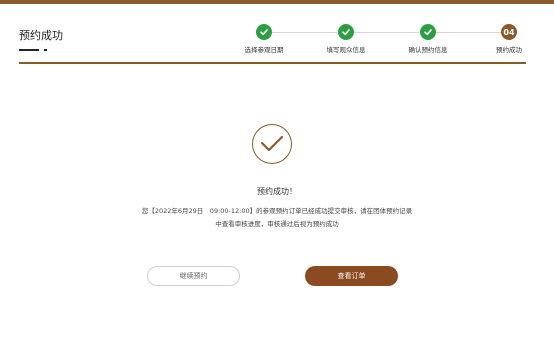 The width and height of the screenshot is (554, 358). What do you see at coordinates (272, 63) in the screenshot?
I see `header-divider` at bounding box center [272, 63].